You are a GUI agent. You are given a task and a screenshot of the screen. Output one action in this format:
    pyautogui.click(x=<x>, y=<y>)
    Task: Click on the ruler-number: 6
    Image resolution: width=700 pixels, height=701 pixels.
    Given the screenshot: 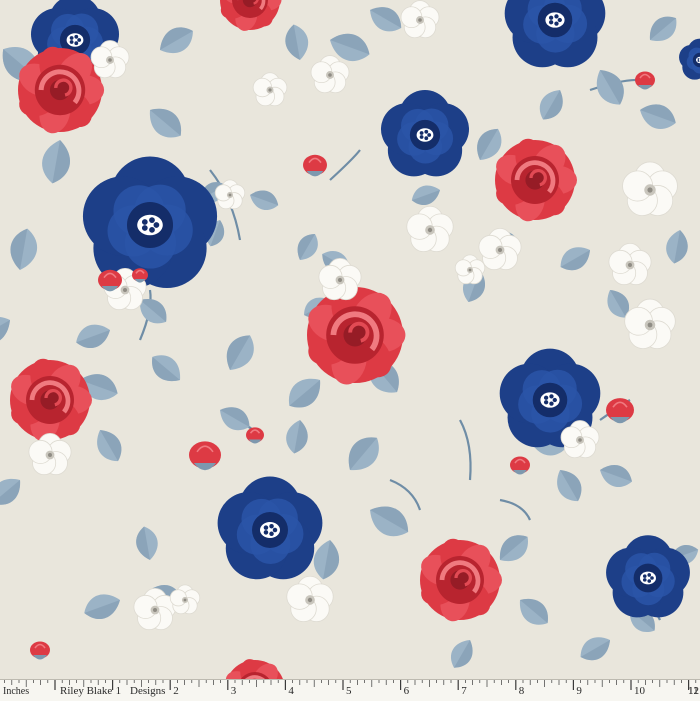 What is the action you would take?
    pyautogui.click(x=407, y=691)
    